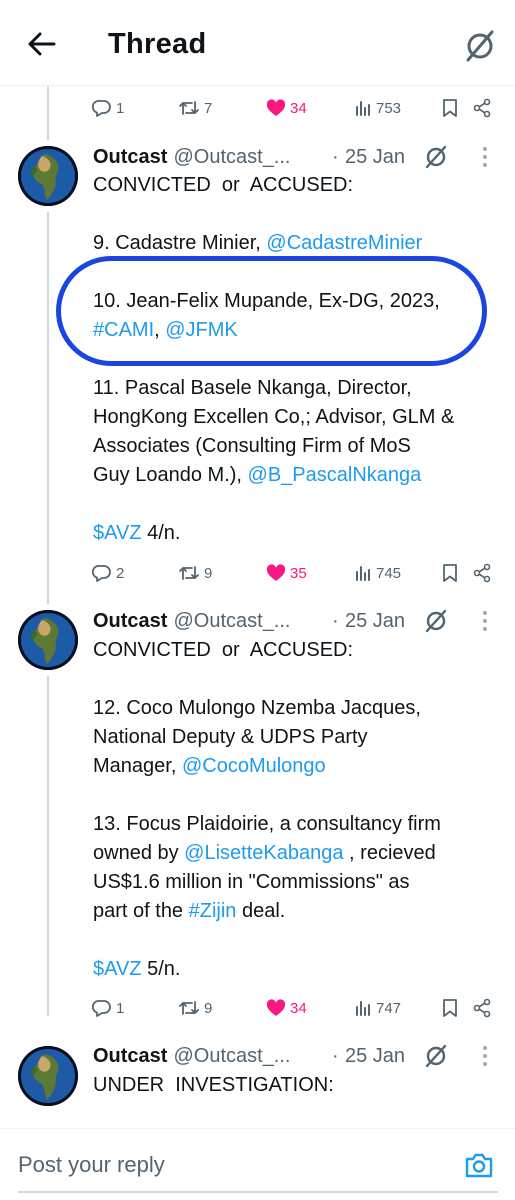  Describe the element at coordinates (218, 1165) in the screenshot. I see `reply-input: Post your reply` at that location.